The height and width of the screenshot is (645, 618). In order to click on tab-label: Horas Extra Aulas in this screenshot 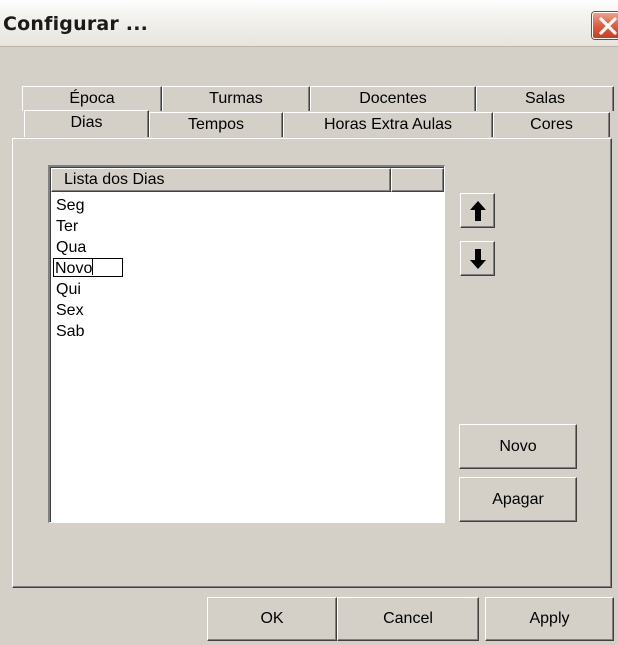, I will do `click(388, 124)`.